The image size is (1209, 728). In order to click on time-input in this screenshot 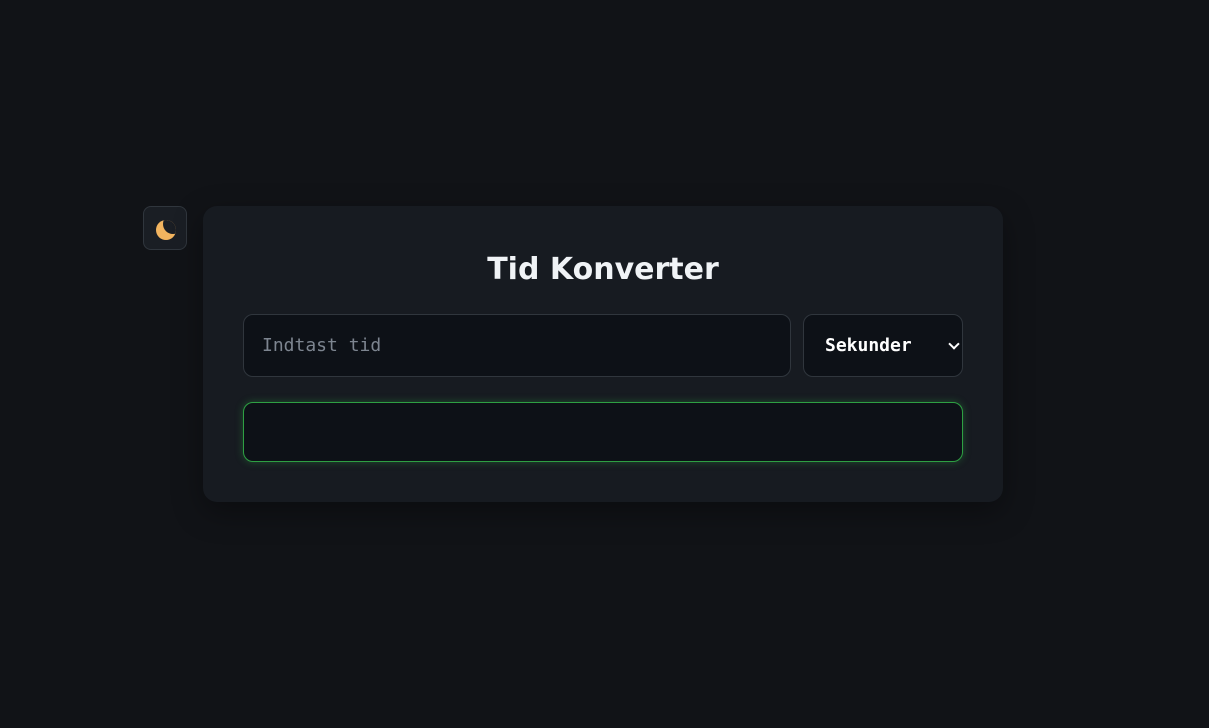, I will do `click(517, 345)`.